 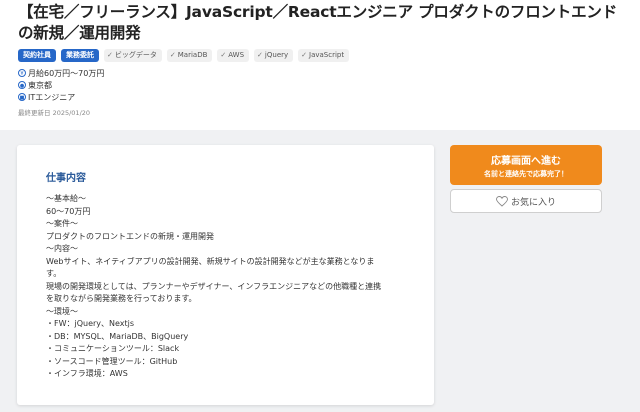 I want to click on description-line: 〜基本給〜, so click(x=66, y=198).